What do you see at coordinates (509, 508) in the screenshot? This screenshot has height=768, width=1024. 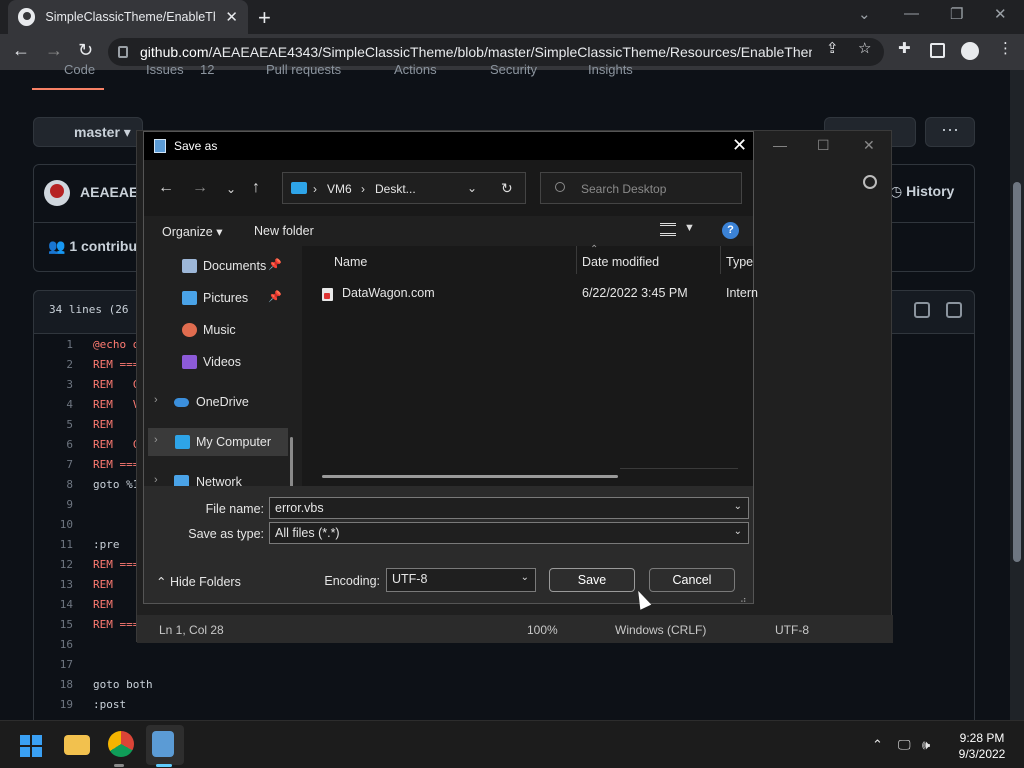 I see `file-name-field: error.vbs ⌄` at bounding box center [509, 508].